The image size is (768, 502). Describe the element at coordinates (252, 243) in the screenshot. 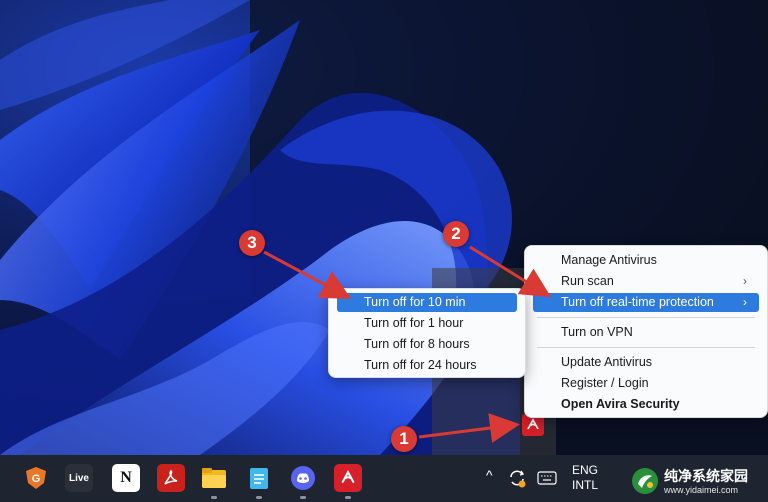

I see `step-badge-3: 3` at that location.